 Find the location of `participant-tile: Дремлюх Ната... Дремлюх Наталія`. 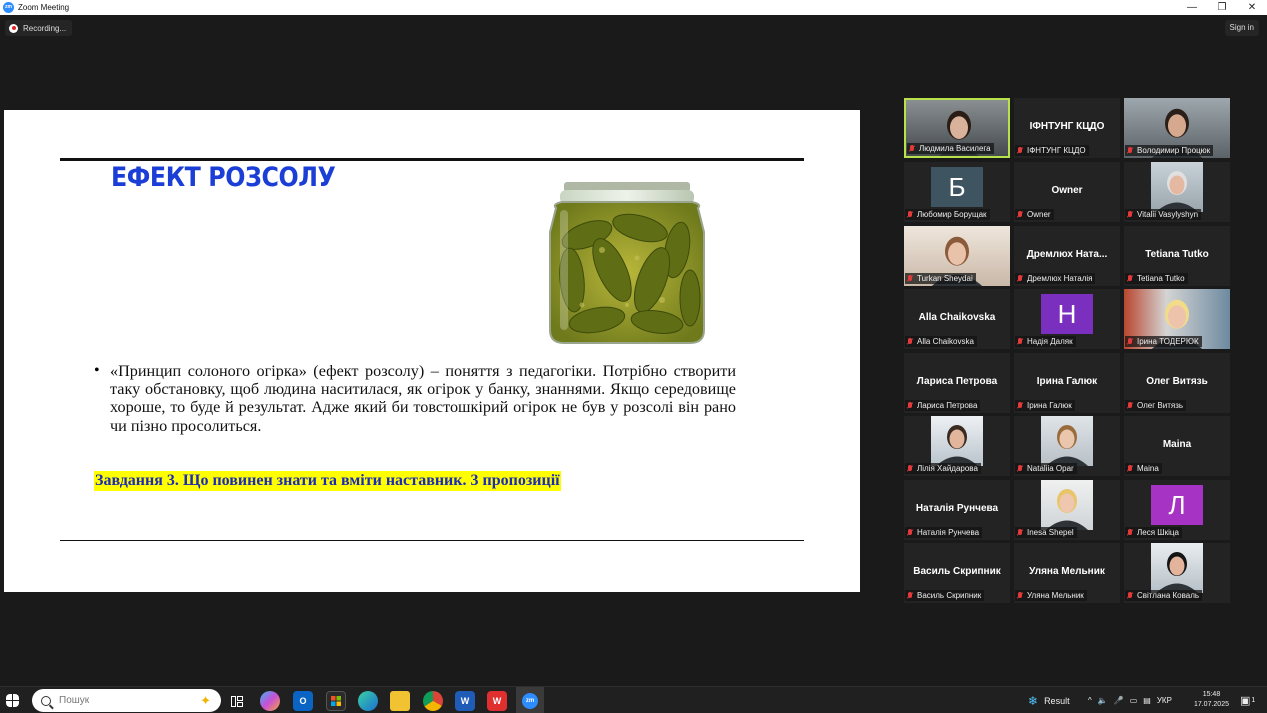

participant-tile: Дремлюх Ната... Дремлюх Наталія is located at coordinates (1067, 256).